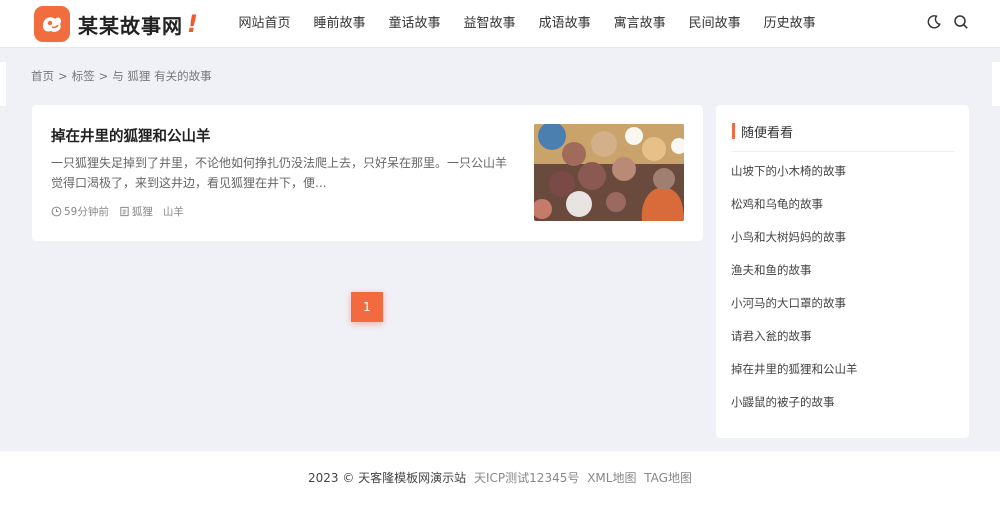 The width and height of the screenshot is (1000, 505). I want to click on nav-item-fairy-tales: 童话故事, so click(414, 23).